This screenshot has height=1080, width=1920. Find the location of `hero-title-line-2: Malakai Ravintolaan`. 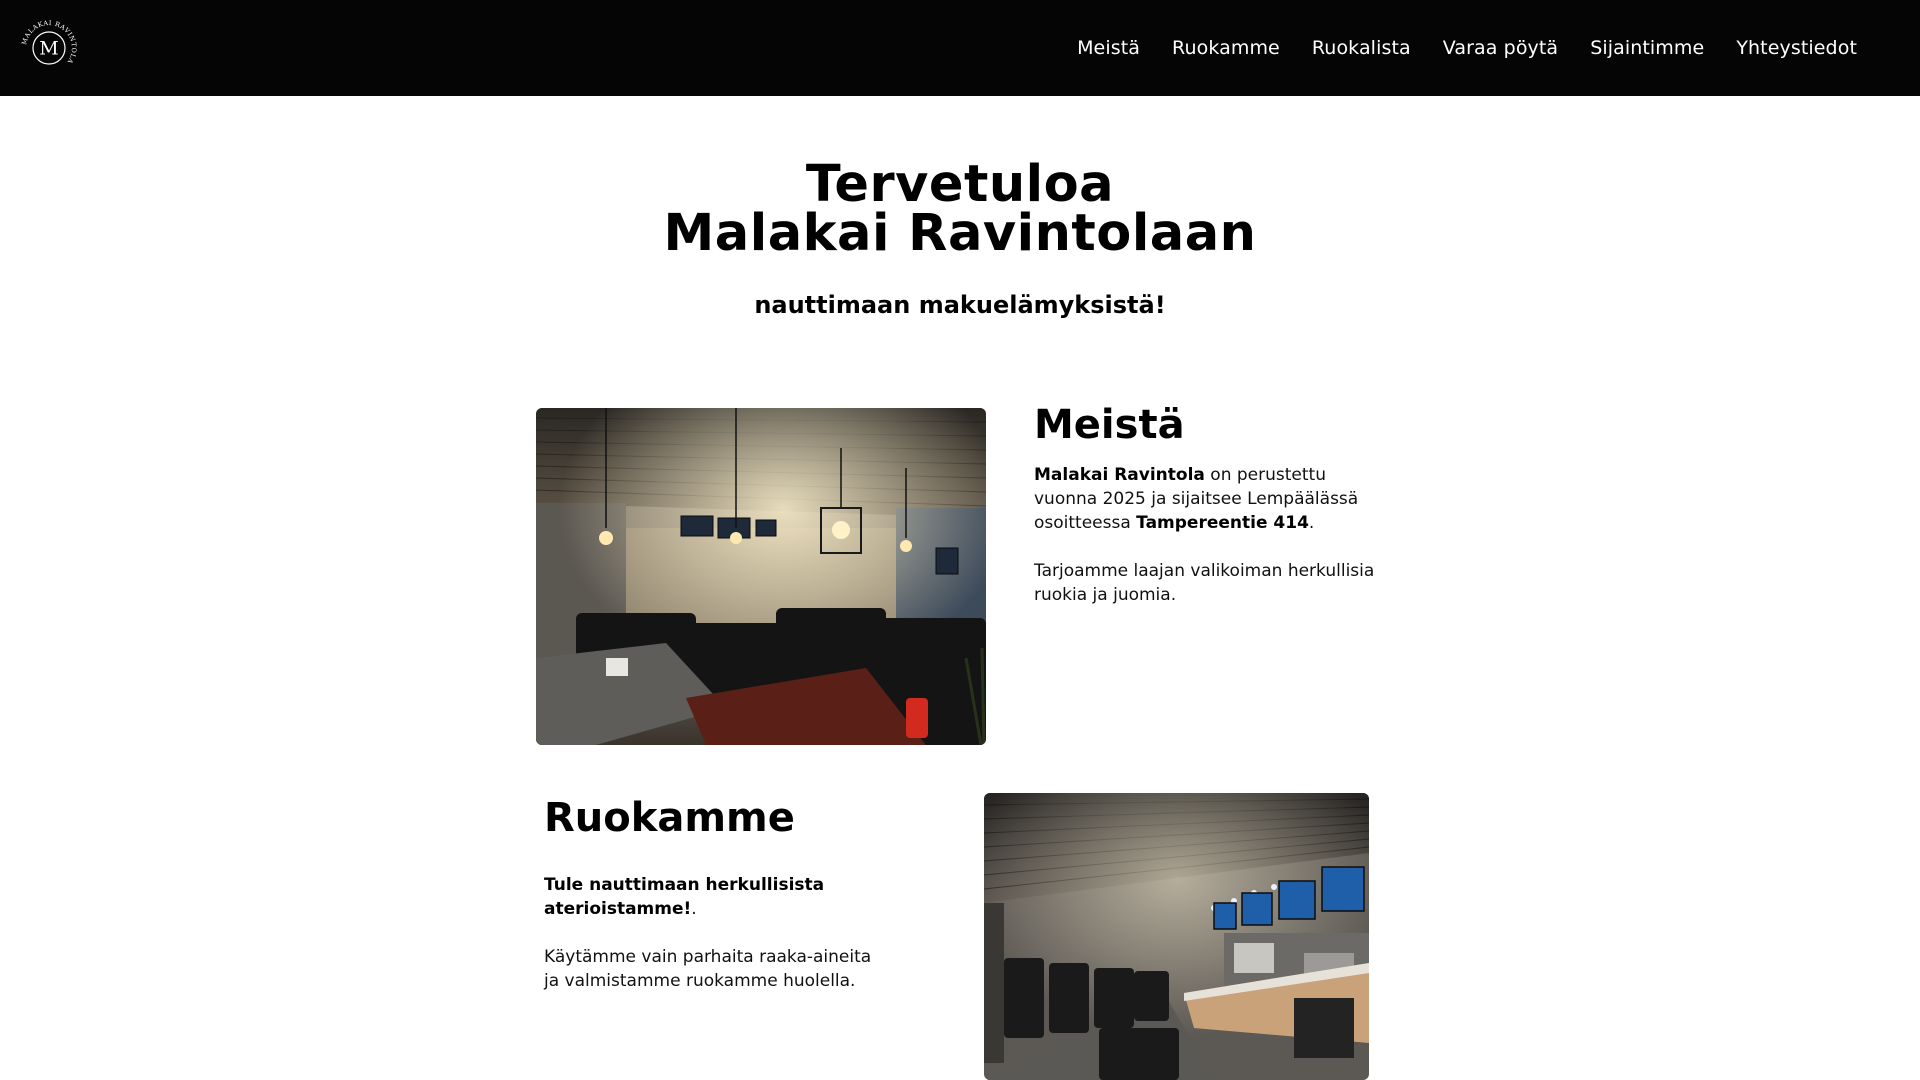

hero-title-line-2: Malakai Ravintolaan is located at coordinates (960, 233).